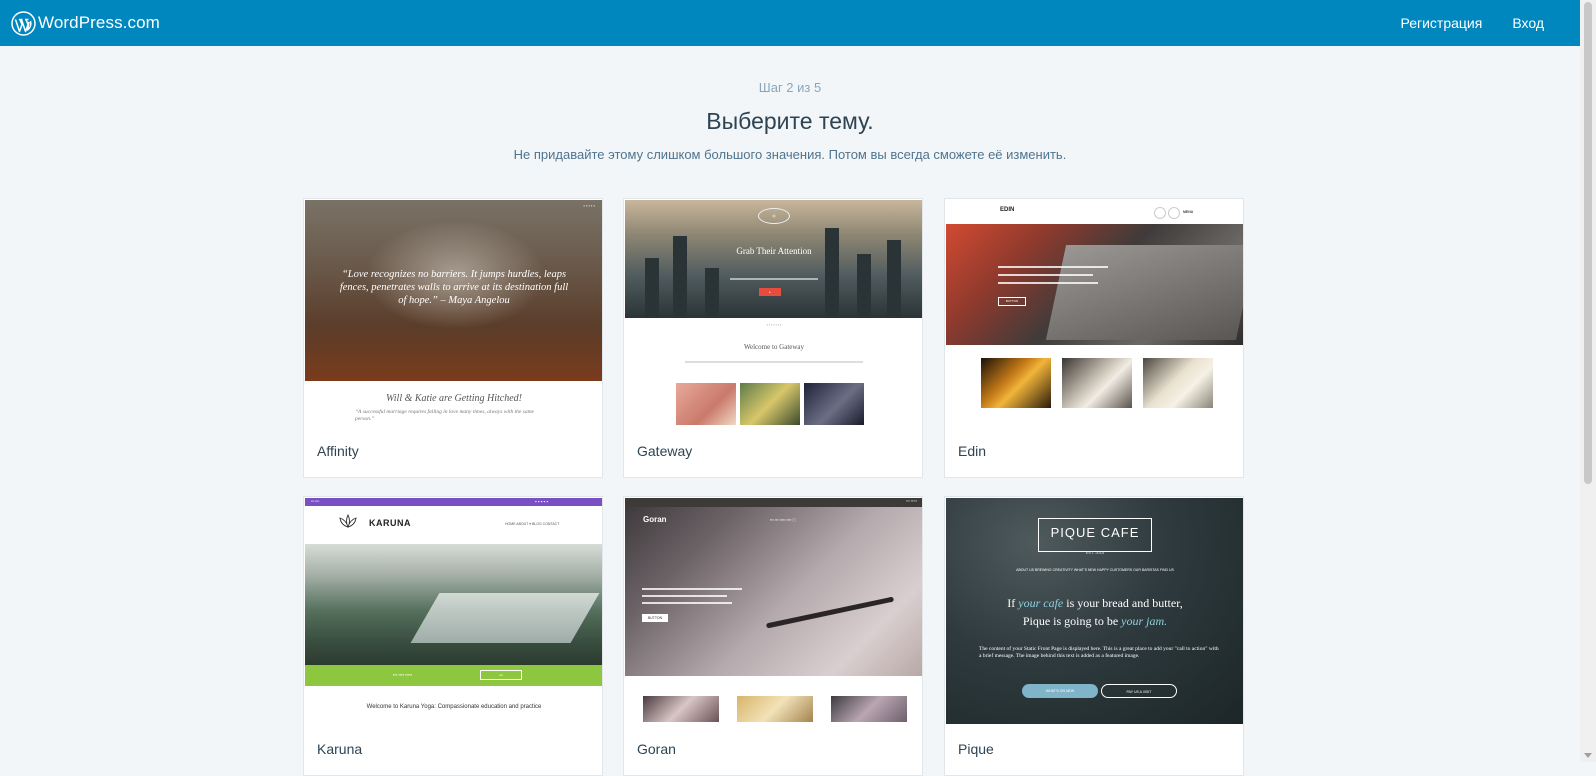 This screenshot has width=1596, height=776. What do you see at coordinates (773, 591) in the screenshot?
I see `goran-hero-image` at bounding box center [773, 591].